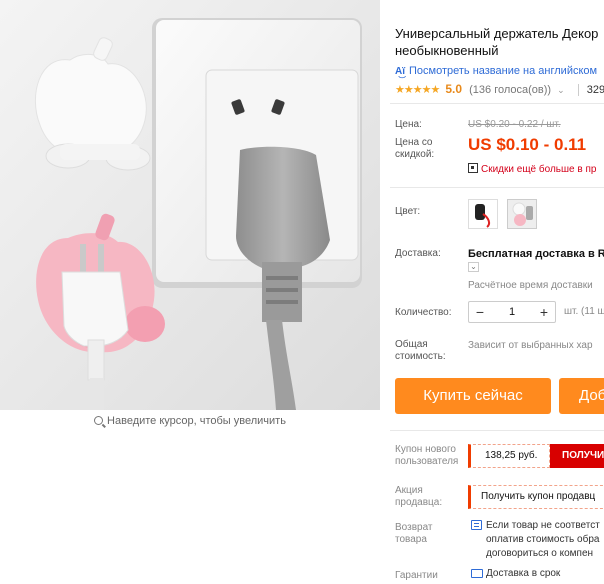 The height and width of the screenshot is (584, 604). What do you see at coordinates (411, 539) in the screenshot?
I see `returns-label-line2: товара` at bounding box center [411, 539].